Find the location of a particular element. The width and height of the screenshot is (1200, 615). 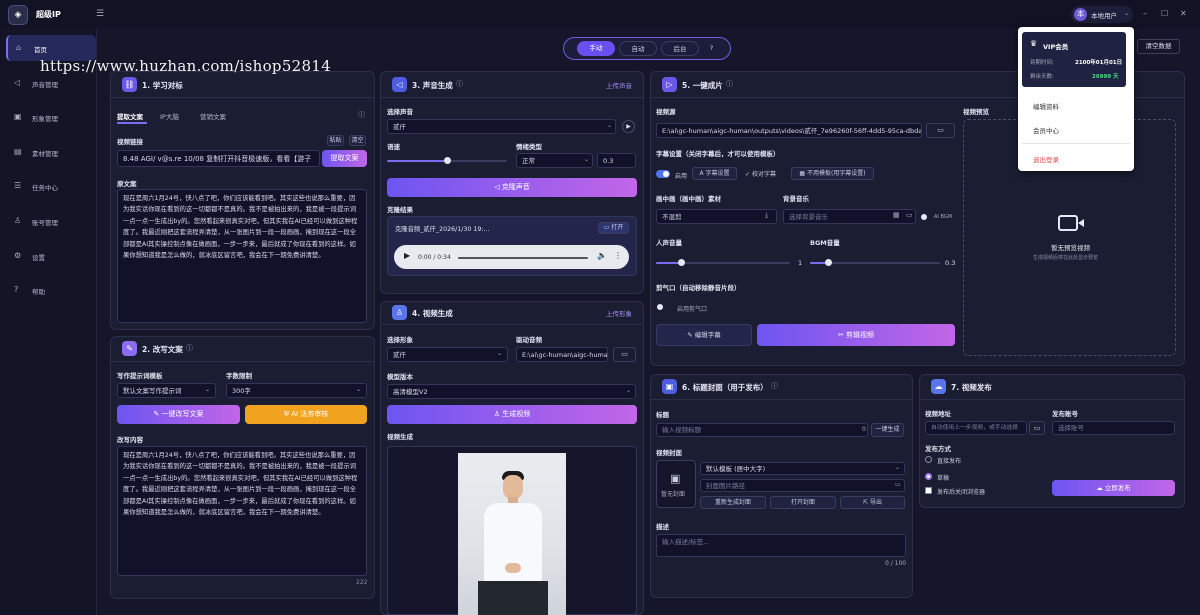

username: 本地用户 is located at coordinates (1104, 15).